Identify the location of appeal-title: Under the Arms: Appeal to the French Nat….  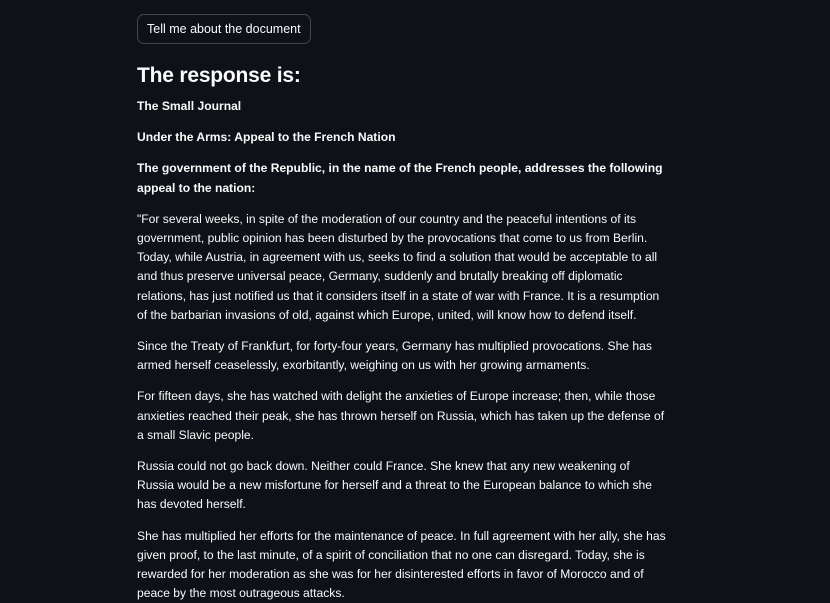
(266, 137).